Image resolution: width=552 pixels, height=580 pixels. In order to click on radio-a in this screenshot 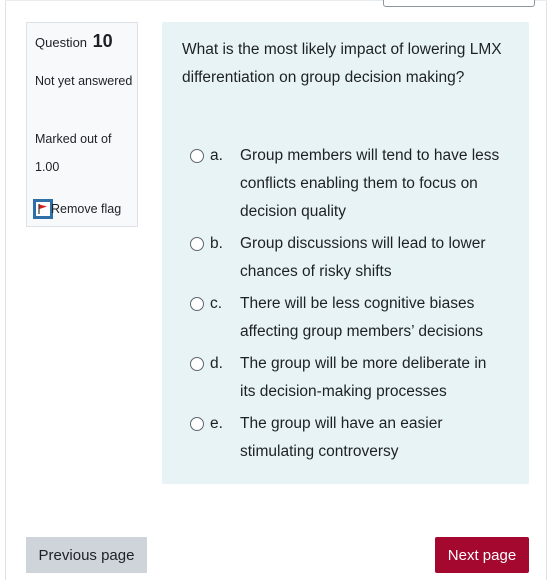, I will do `click(197, 156)`.